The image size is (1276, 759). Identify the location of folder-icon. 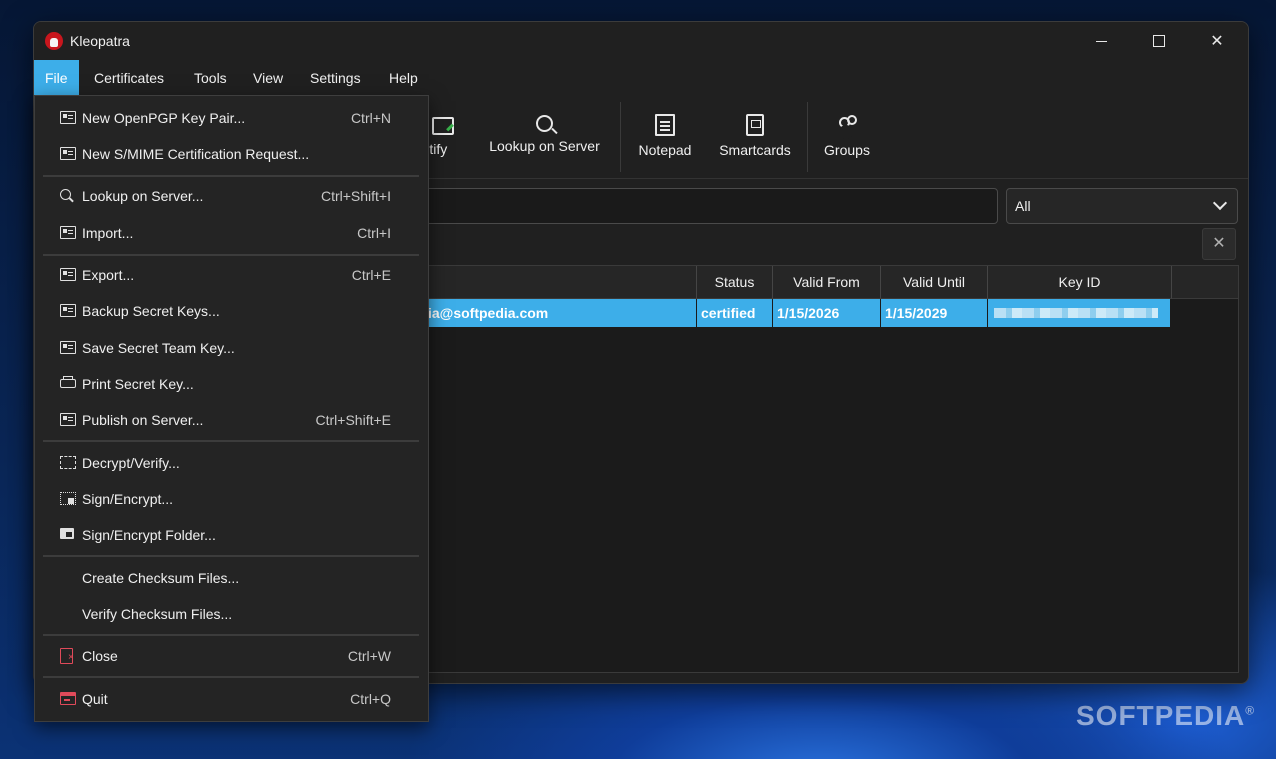
(67, 533).